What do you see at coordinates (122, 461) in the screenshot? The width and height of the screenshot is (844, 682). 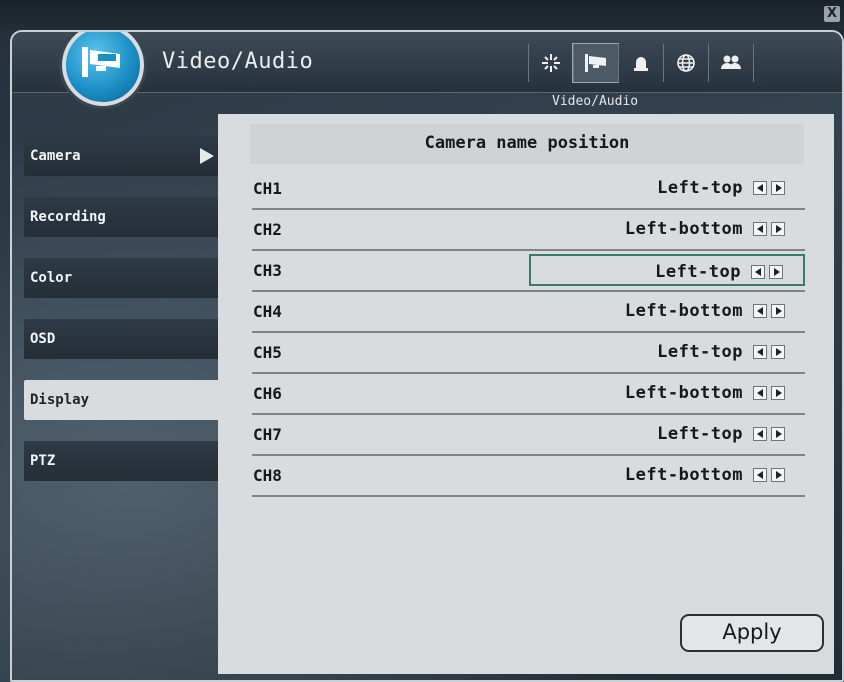 I see `sidebar-item-ptz: PTZ` at bounding box center [122, 461].